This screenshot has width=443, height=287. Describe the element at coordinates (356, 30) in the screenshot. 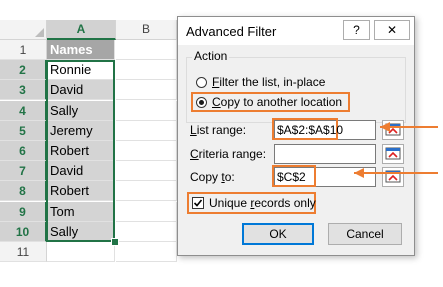

I see `help-button: ?` at that location.